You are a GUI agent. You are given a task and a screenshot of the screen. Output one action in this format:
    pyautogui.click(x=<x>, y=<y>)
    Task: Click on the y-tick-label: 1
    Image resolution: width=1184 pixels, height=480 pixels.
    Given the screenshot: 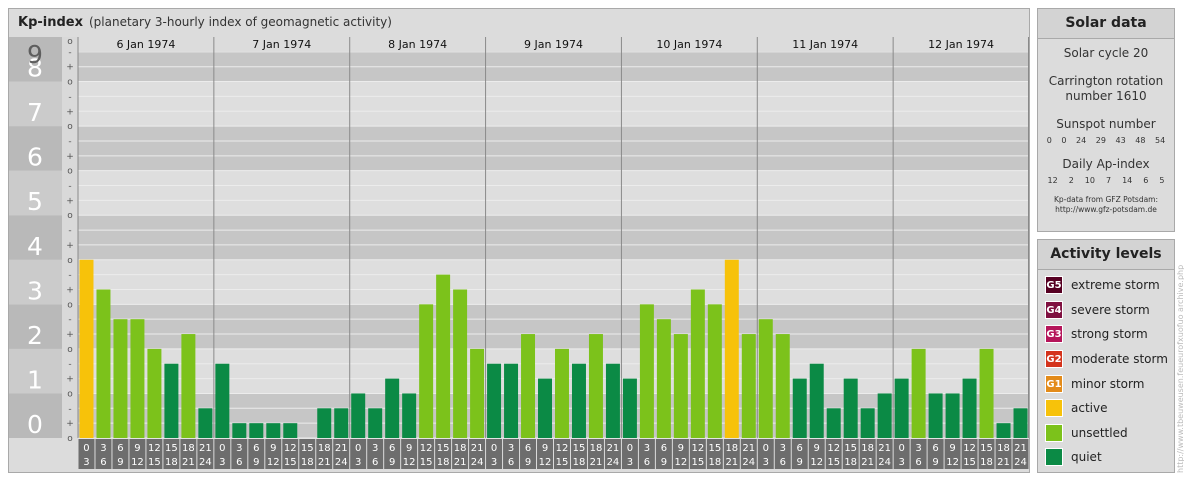 What is the action you would take?
    pyautogui.click(x=35, y=379)
    